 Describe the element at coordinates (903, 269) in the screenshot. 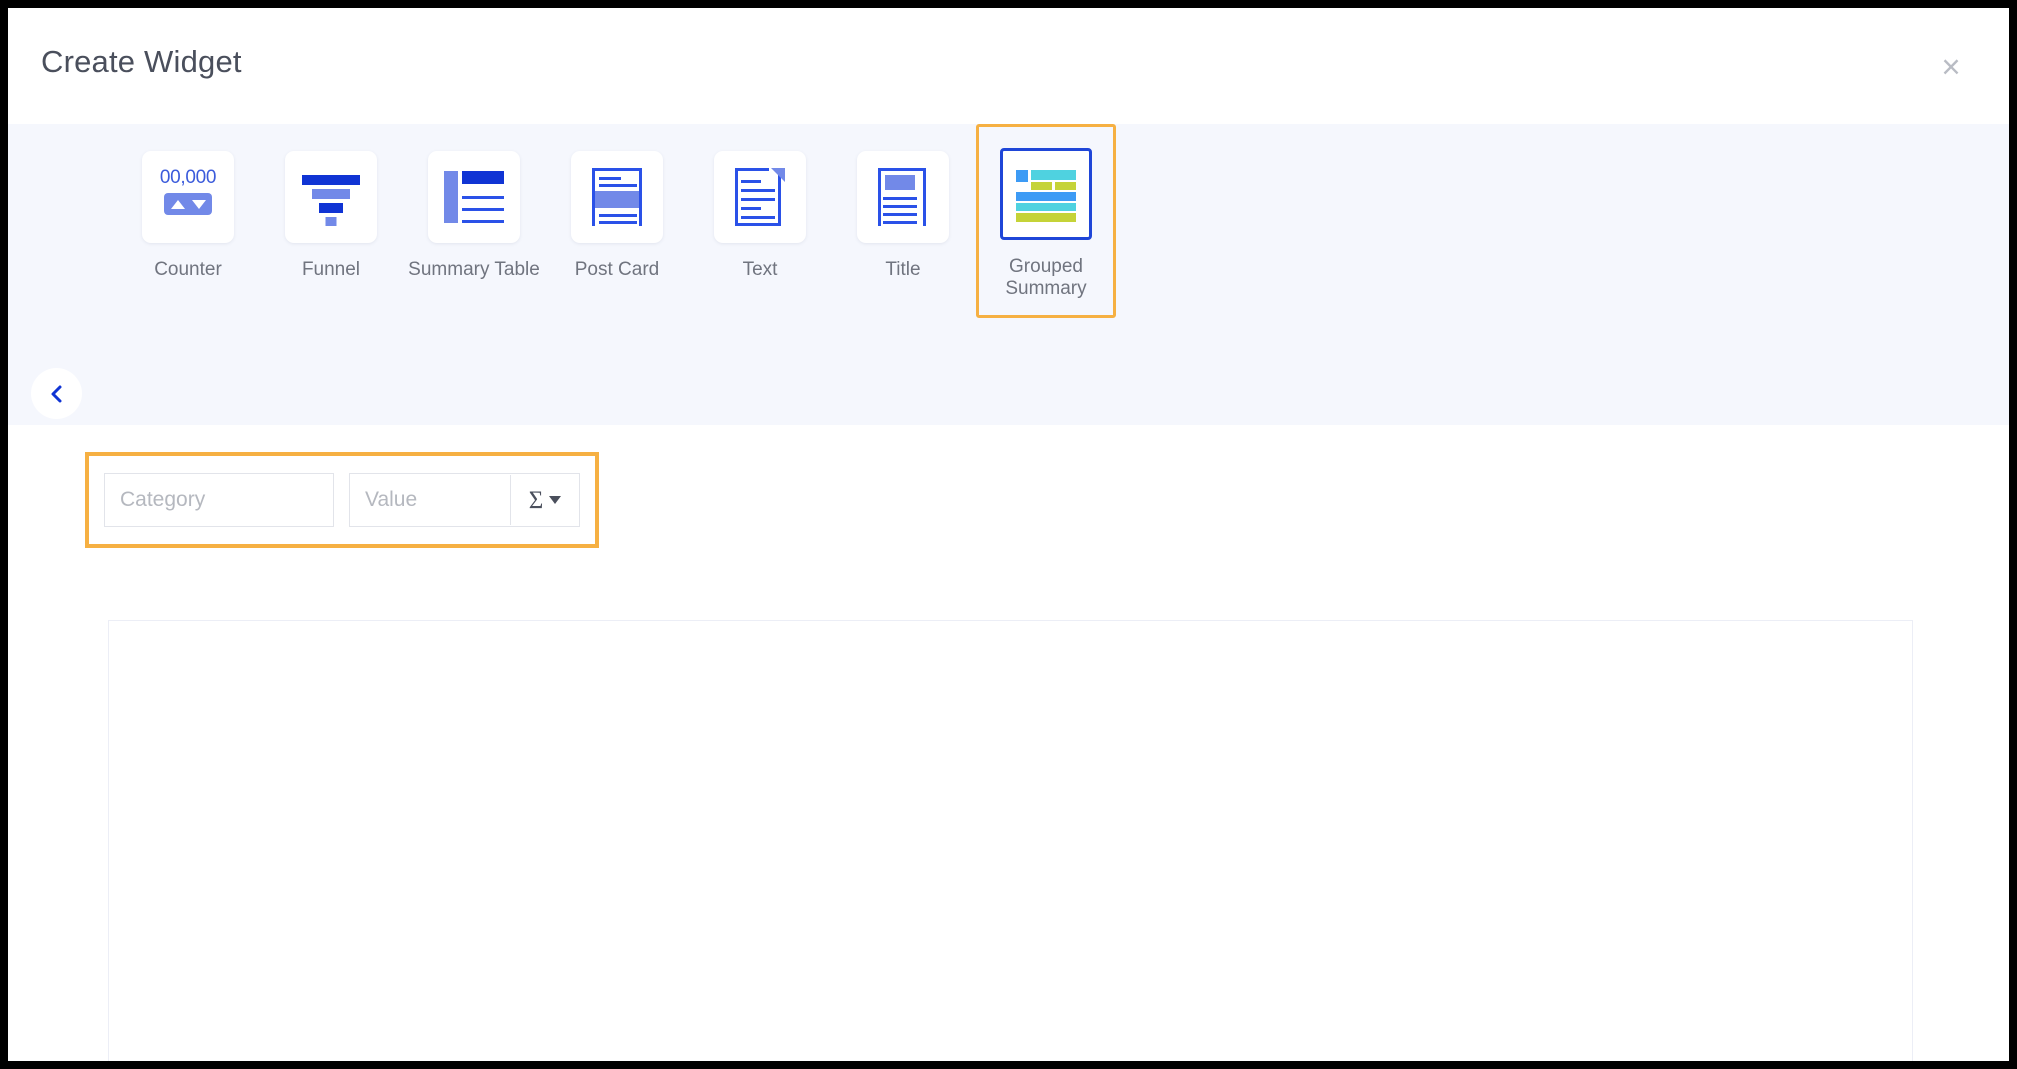

I see `widget-type-label: Title` at that location.